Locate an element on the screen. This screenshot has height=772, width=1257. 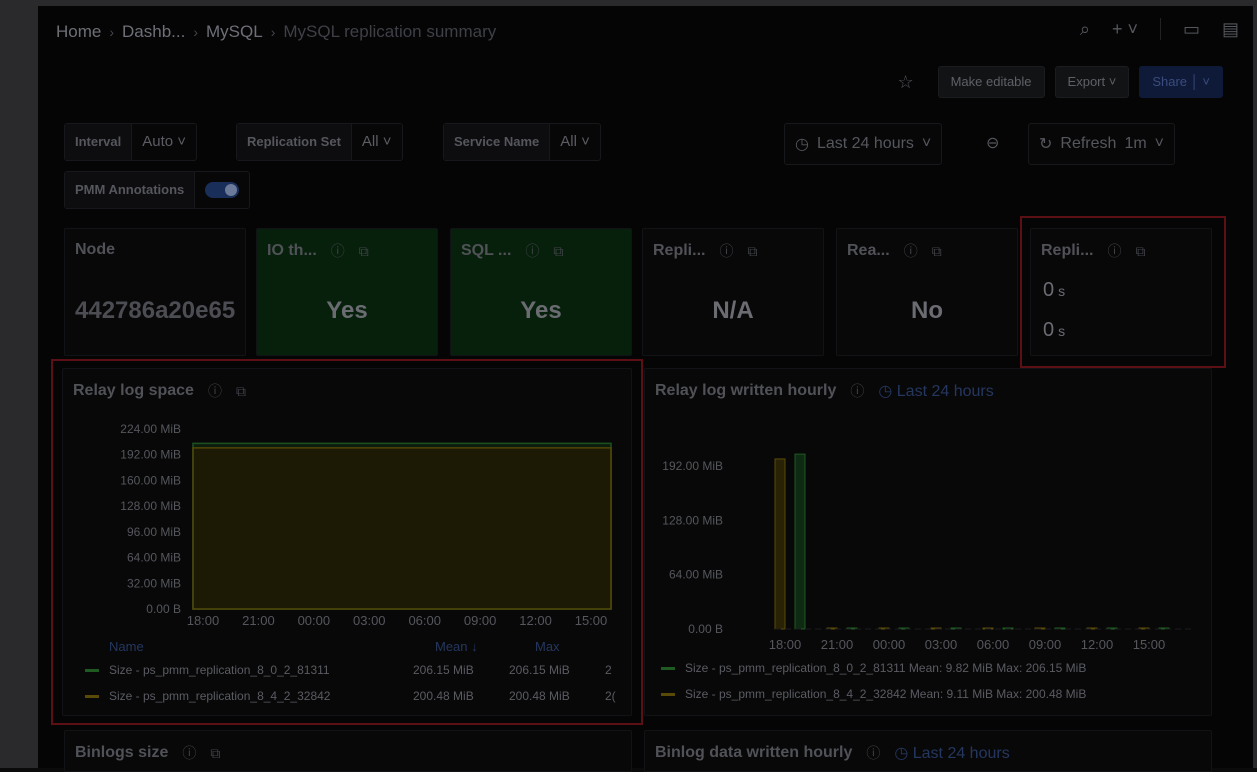
window-edge-left is located at coordinates (19, 384).